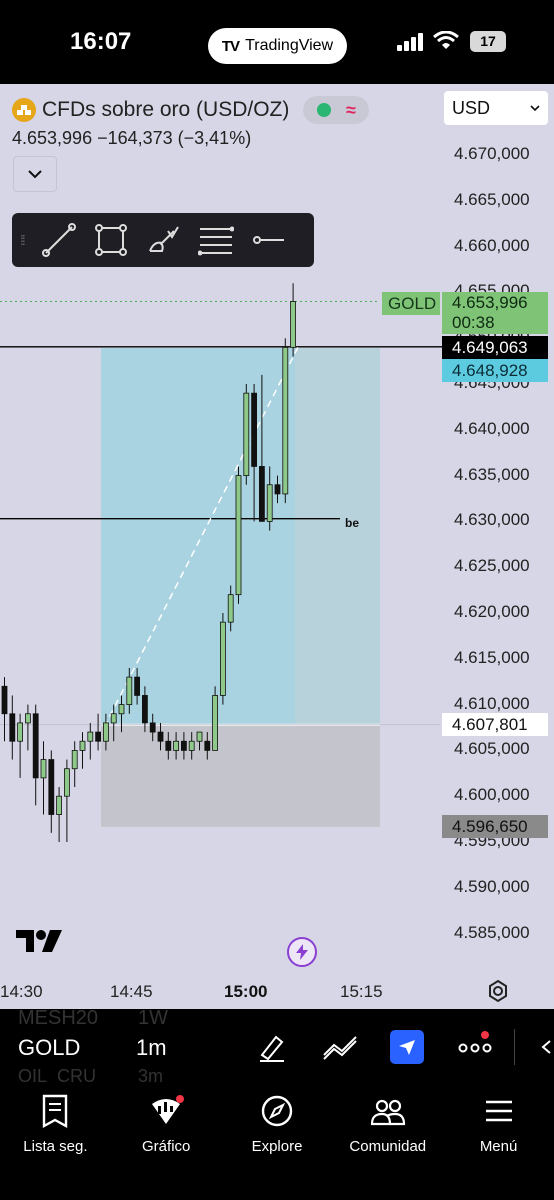  What do you see at coordinates (336, 110) in the screenshot?
I see `market-status-pill: ≈` at bounding box center [336, 110].